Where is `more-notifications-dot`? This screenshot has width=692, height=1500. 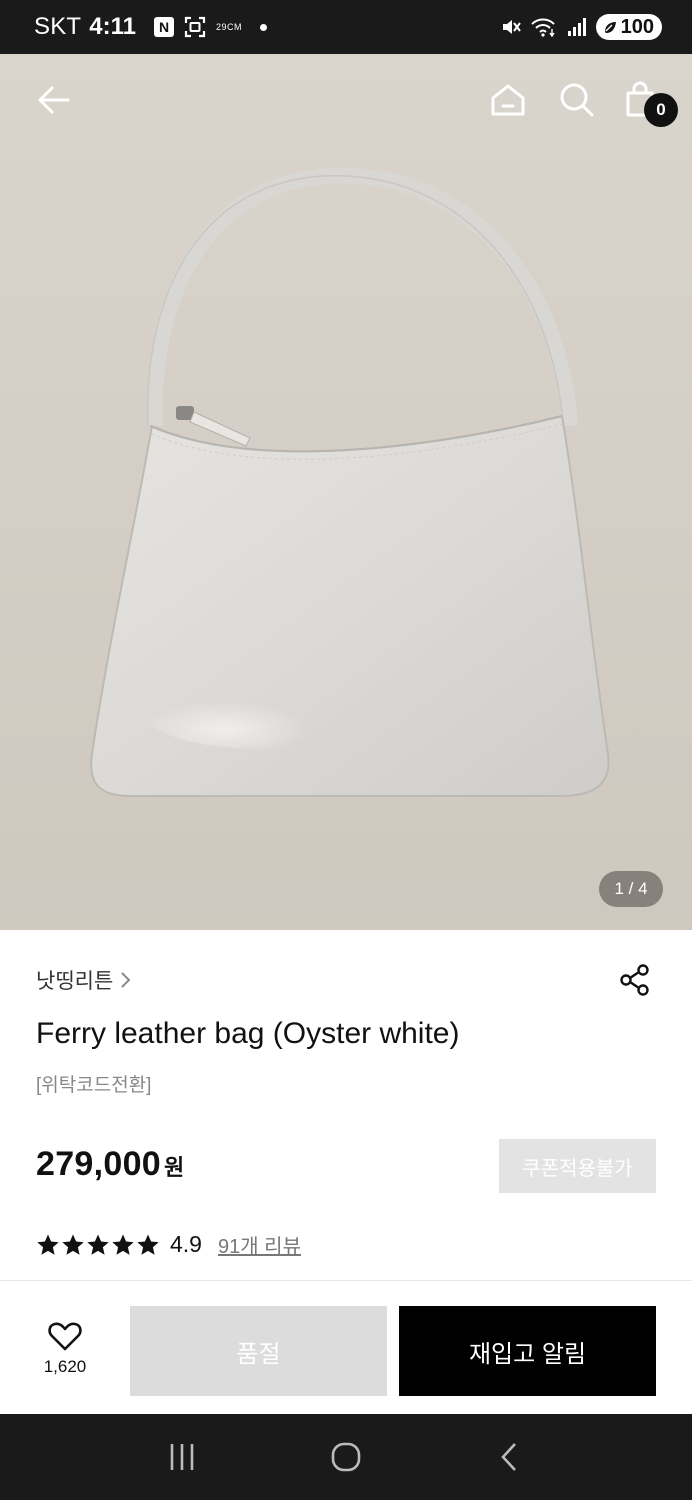
more-notifications-dot is located at coordinates (264, 27).